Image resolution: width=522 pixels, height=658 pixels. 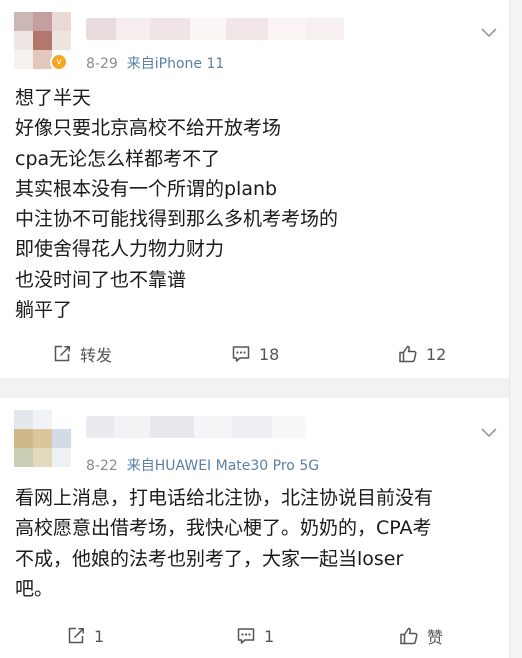 I want to click on verified-badge-icon: v, so click(x=59, y=62).